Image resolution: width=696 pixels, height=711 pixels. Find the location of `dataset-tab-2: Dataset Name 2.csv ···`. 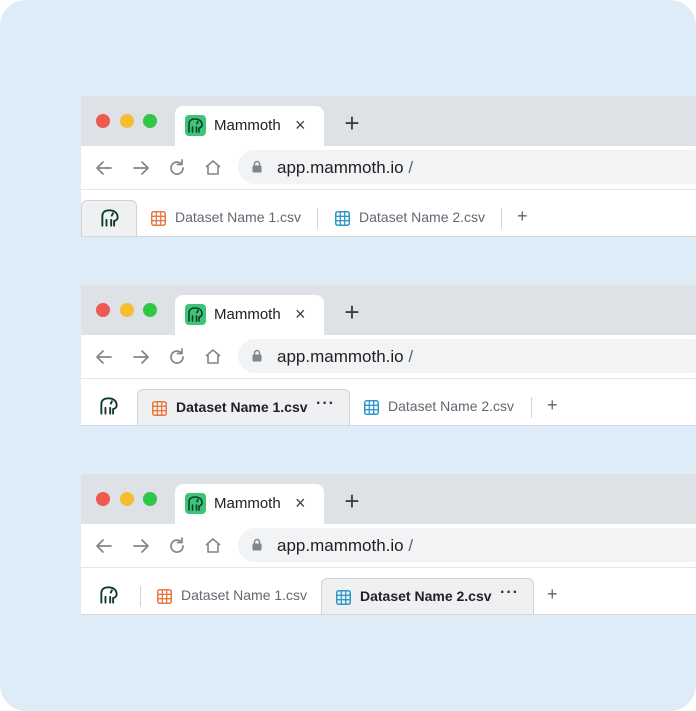

dataset-tab-2: Dataset Name 2.csv ··· is located at coordinates (427, 596).